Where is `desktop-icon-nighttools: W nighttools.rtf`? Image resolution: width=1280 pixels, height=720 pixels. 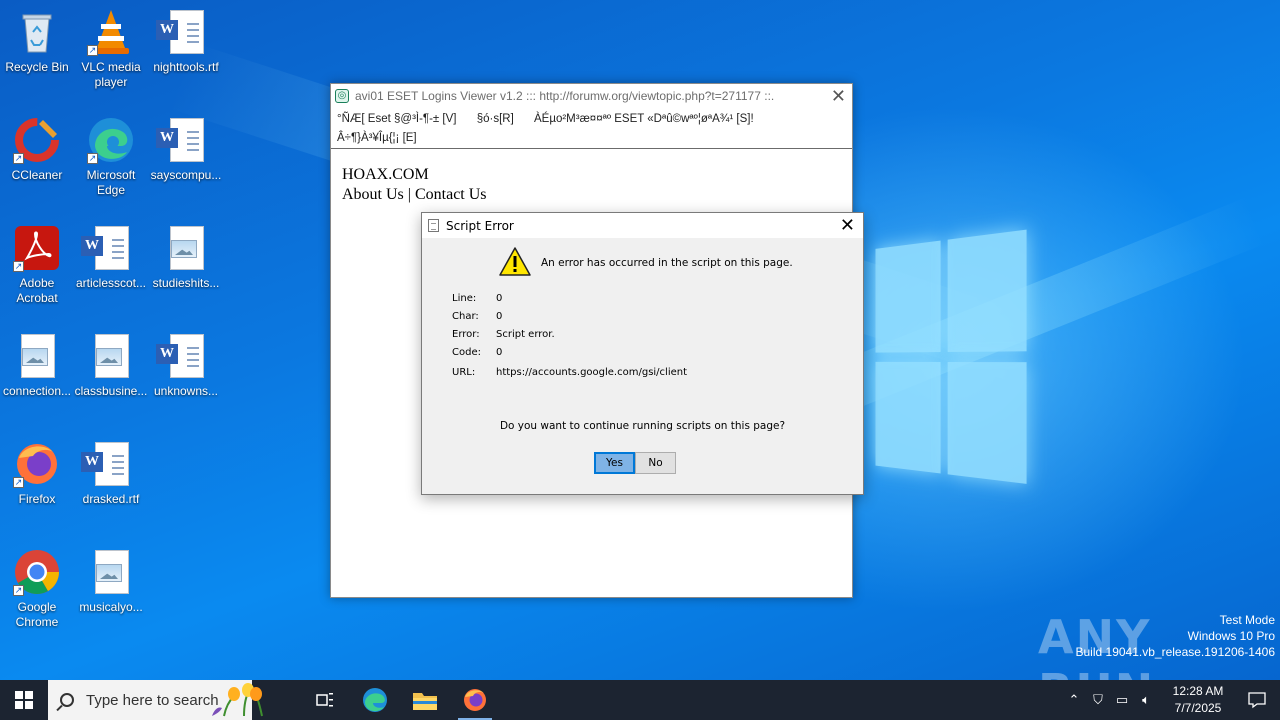 desktop-icon-nighttools: W nighttools.rtf is located at coordinates (186, 41).